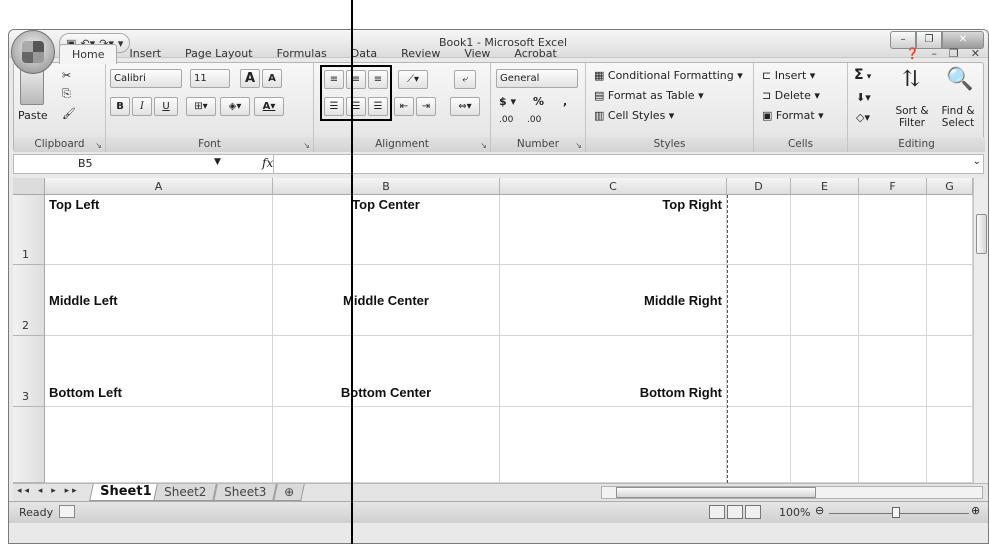 The width and height of the screenshot is (989, 544). Describe the element at coordinates (863, 117) in the screenshot. I see `clear-icon: ◇▾` at that location.